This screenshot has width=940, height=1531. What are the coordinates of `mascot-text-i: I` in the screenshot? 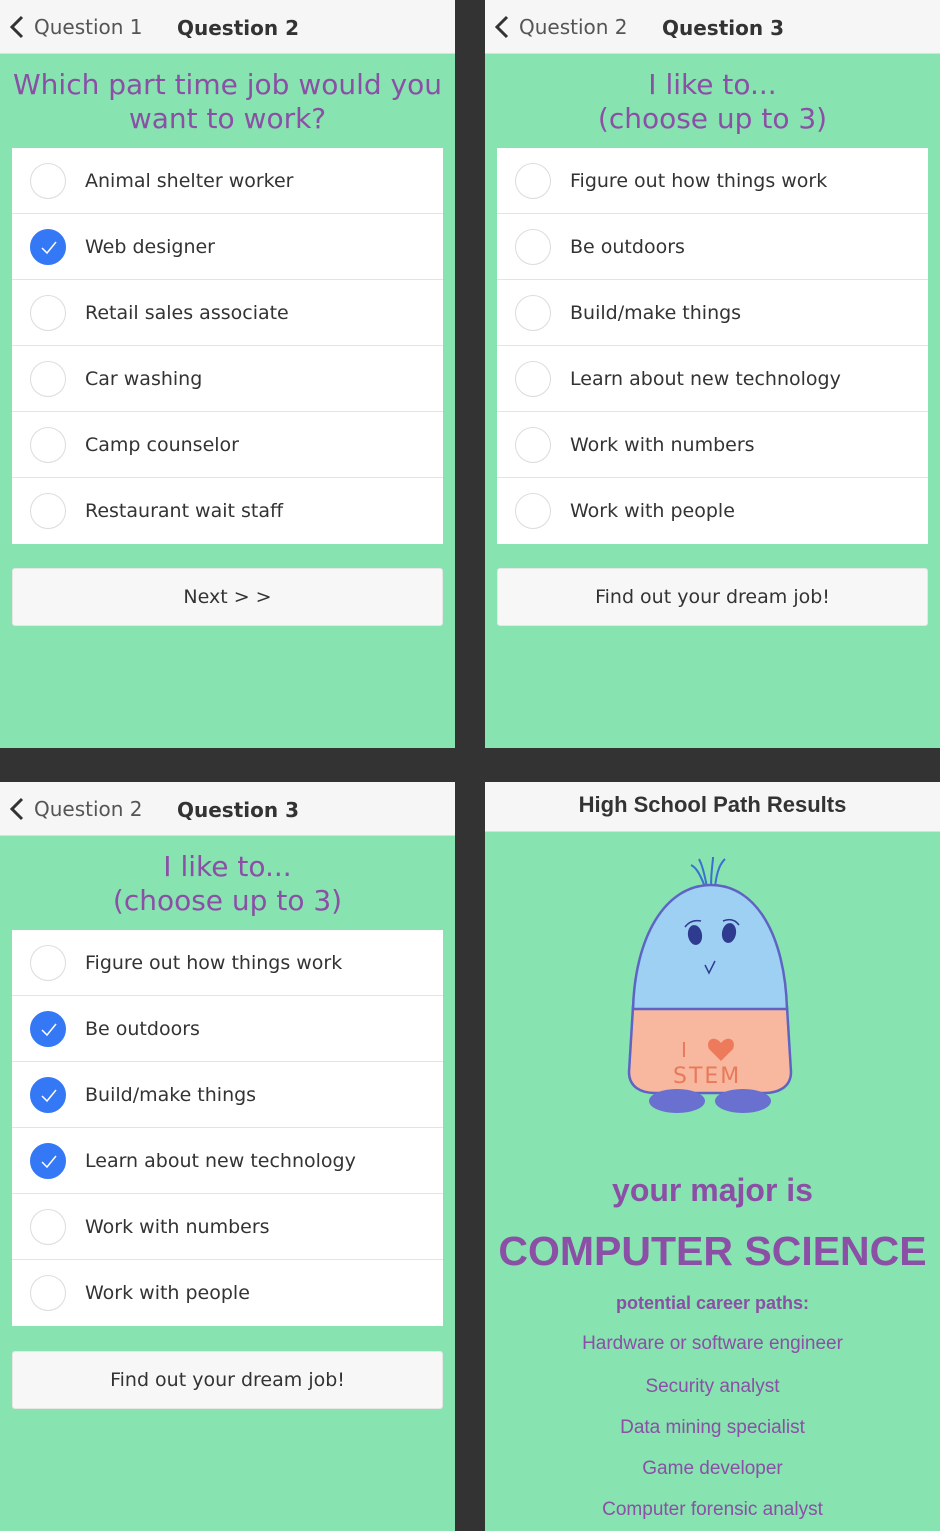 It's located at (684, 1050).